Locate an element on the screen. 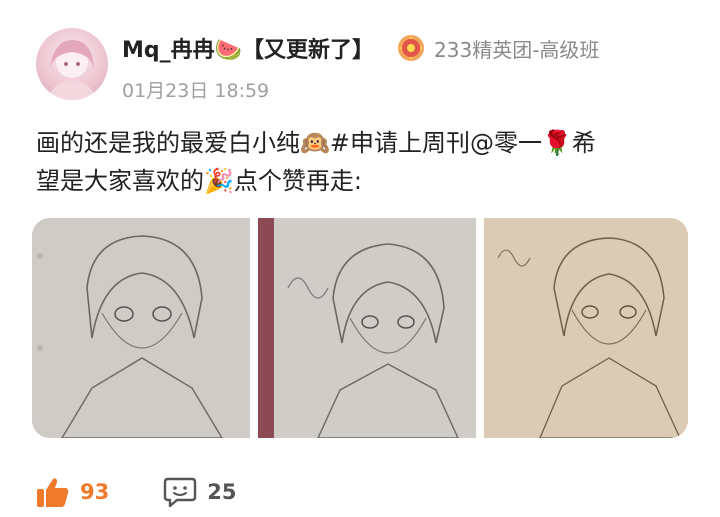  flair-label: 233精英团-高级班 is located at coordinates (517, 49).